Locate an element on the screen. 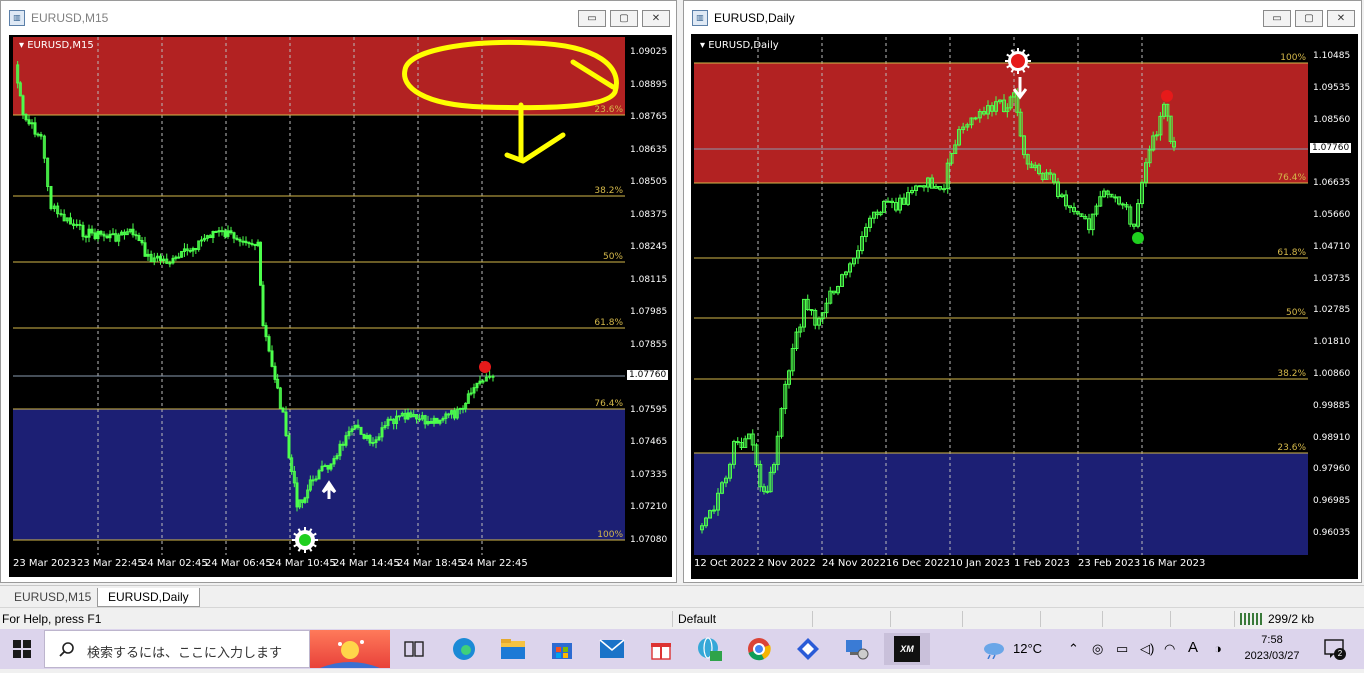  status-bar: For Help, press F1 Default 299/2 kb is located at coordinates (682, 618).